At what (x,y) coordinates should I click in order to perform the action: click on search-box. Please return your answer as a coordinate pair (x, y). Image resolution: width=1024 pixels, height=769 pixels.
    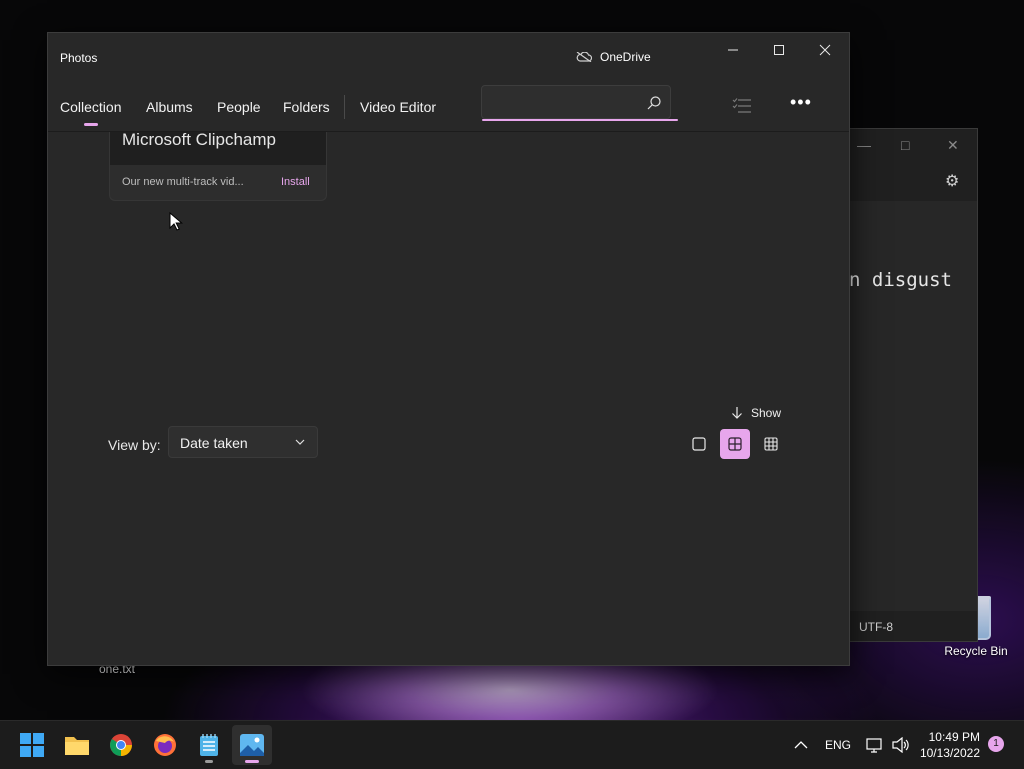
    Looking at the image, I should click on (579, 103).